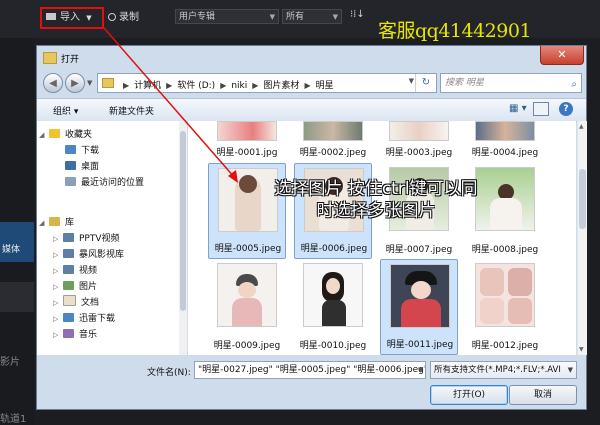  I want to click on annotation-text: 选择图片 按住ctrl键可以同 时选择多张图片, so click(376, 200).